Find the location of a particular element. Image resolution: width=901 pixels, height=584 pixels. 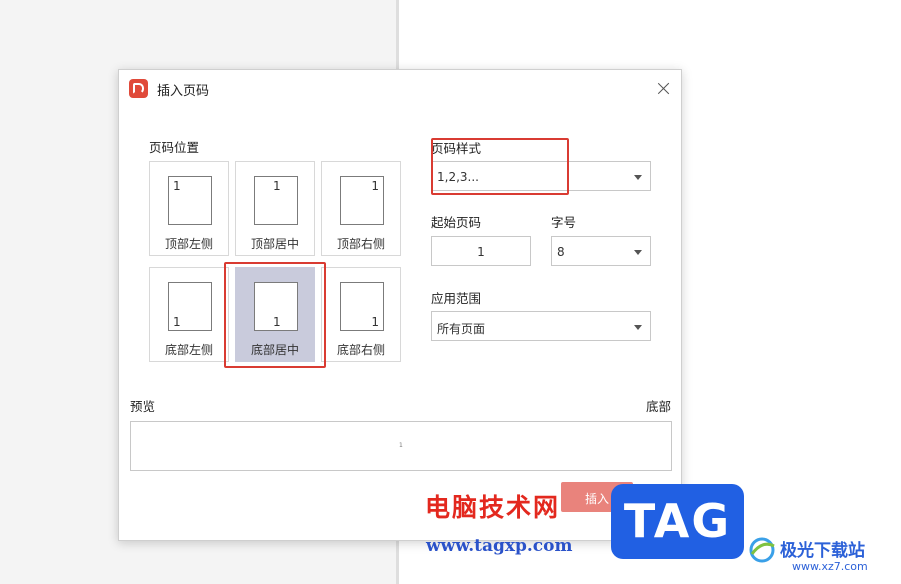

position-top-right: 1 顶部右侧 is located at coordinates (361, 208).